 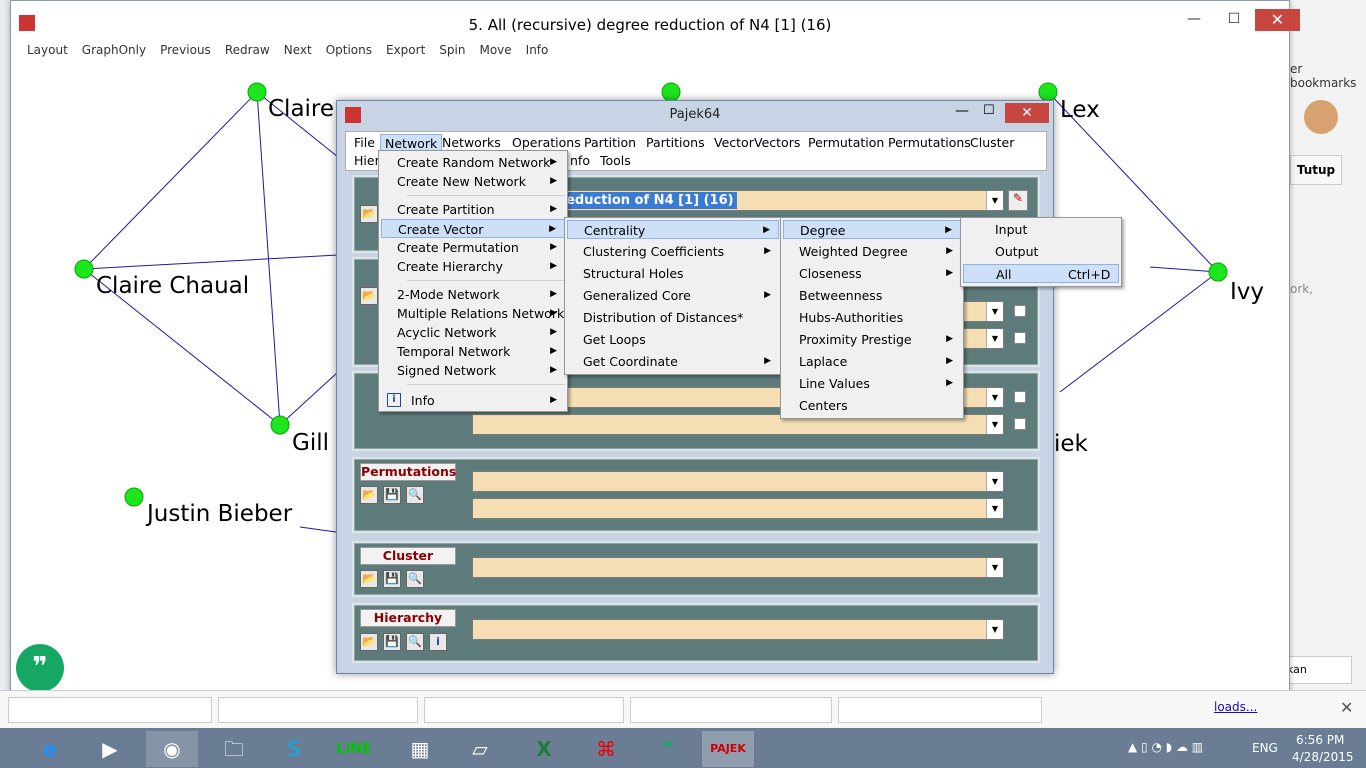 I want to click on menu-item: Create Permutation ▶, so click(x=473, y=247).